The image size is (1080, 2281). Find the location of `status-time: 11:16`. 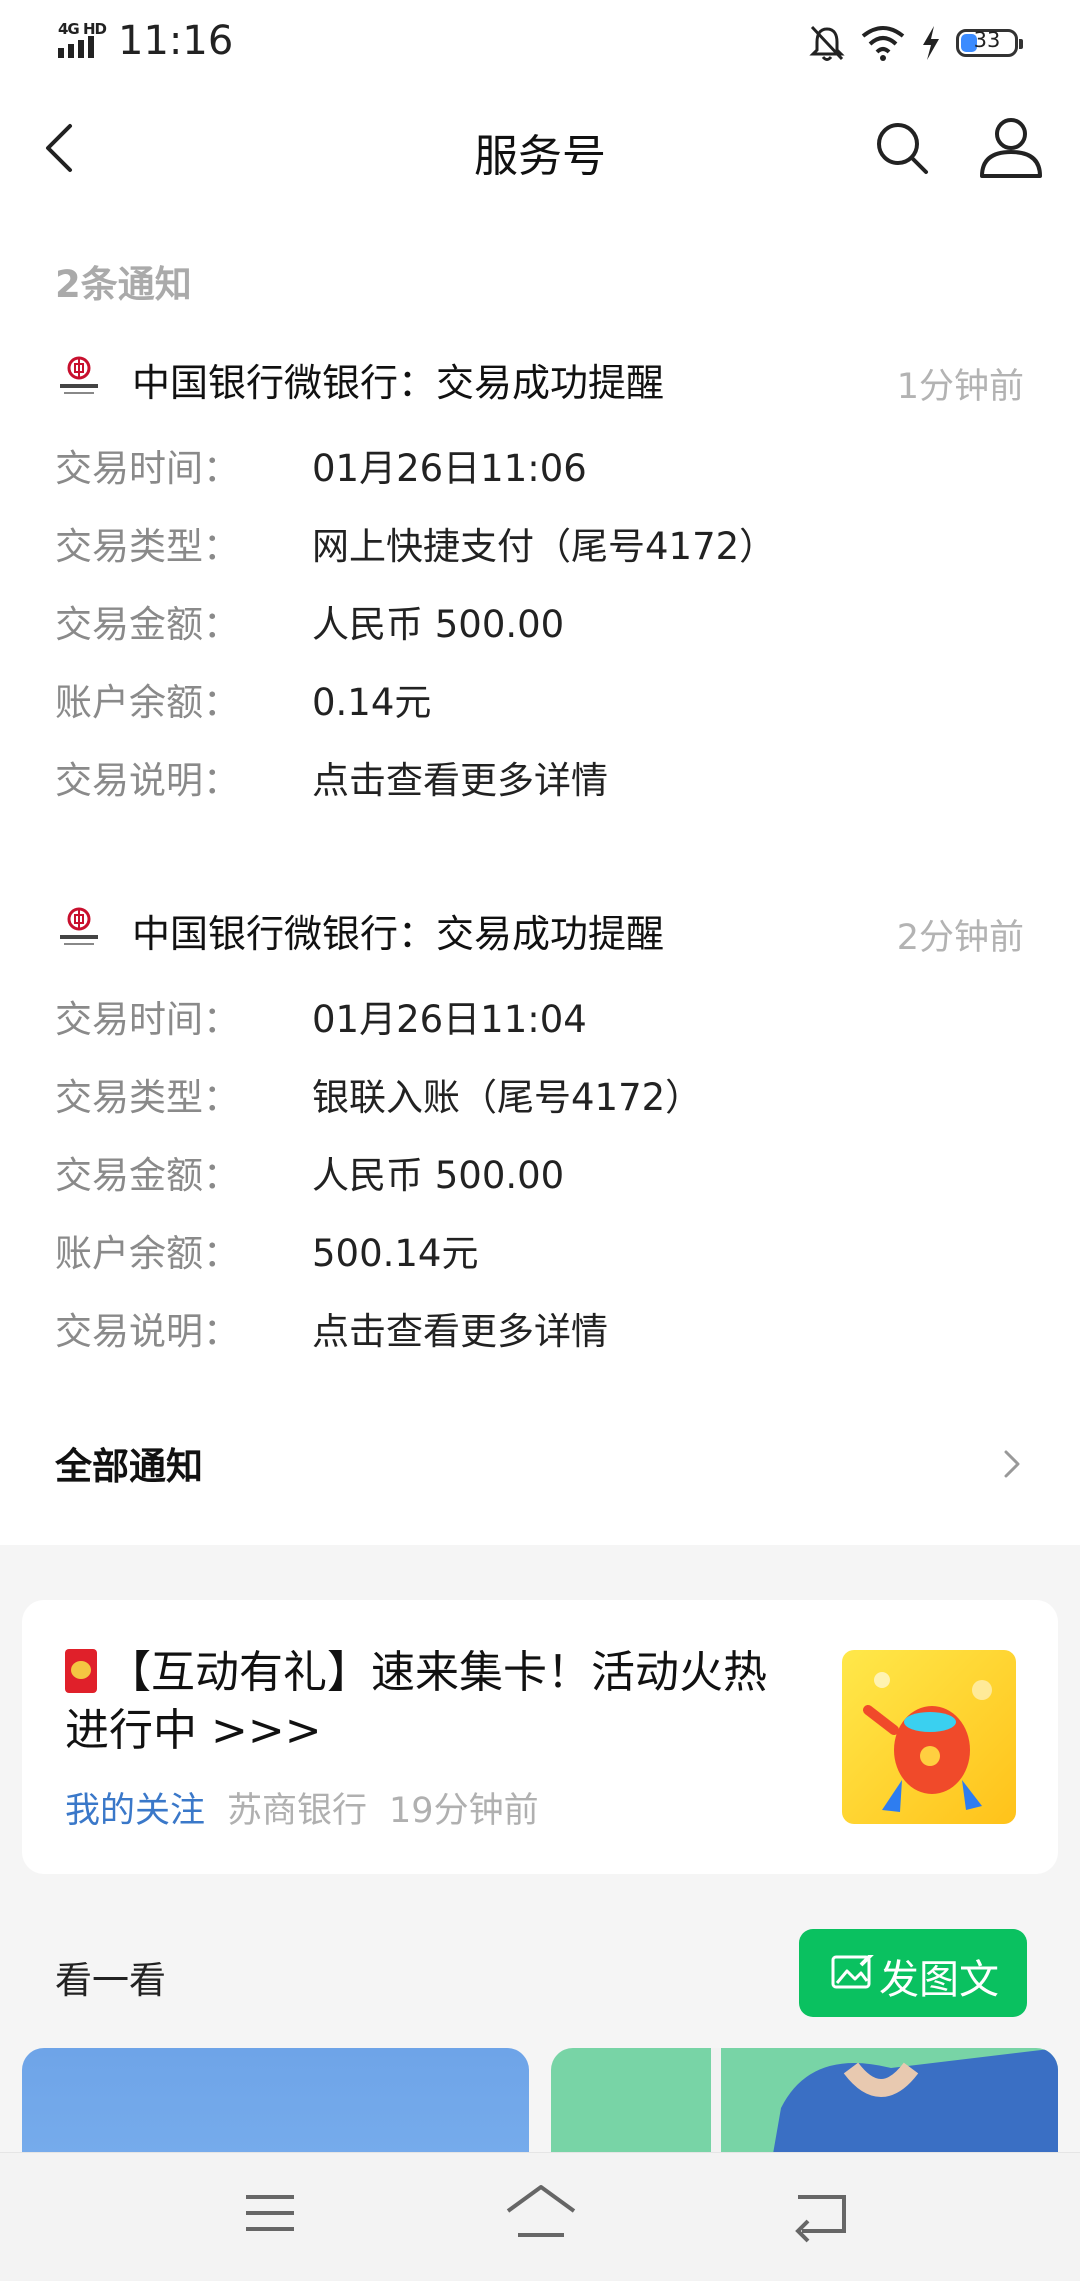

status-time: 11:16 is located at coordinates (176, 41).